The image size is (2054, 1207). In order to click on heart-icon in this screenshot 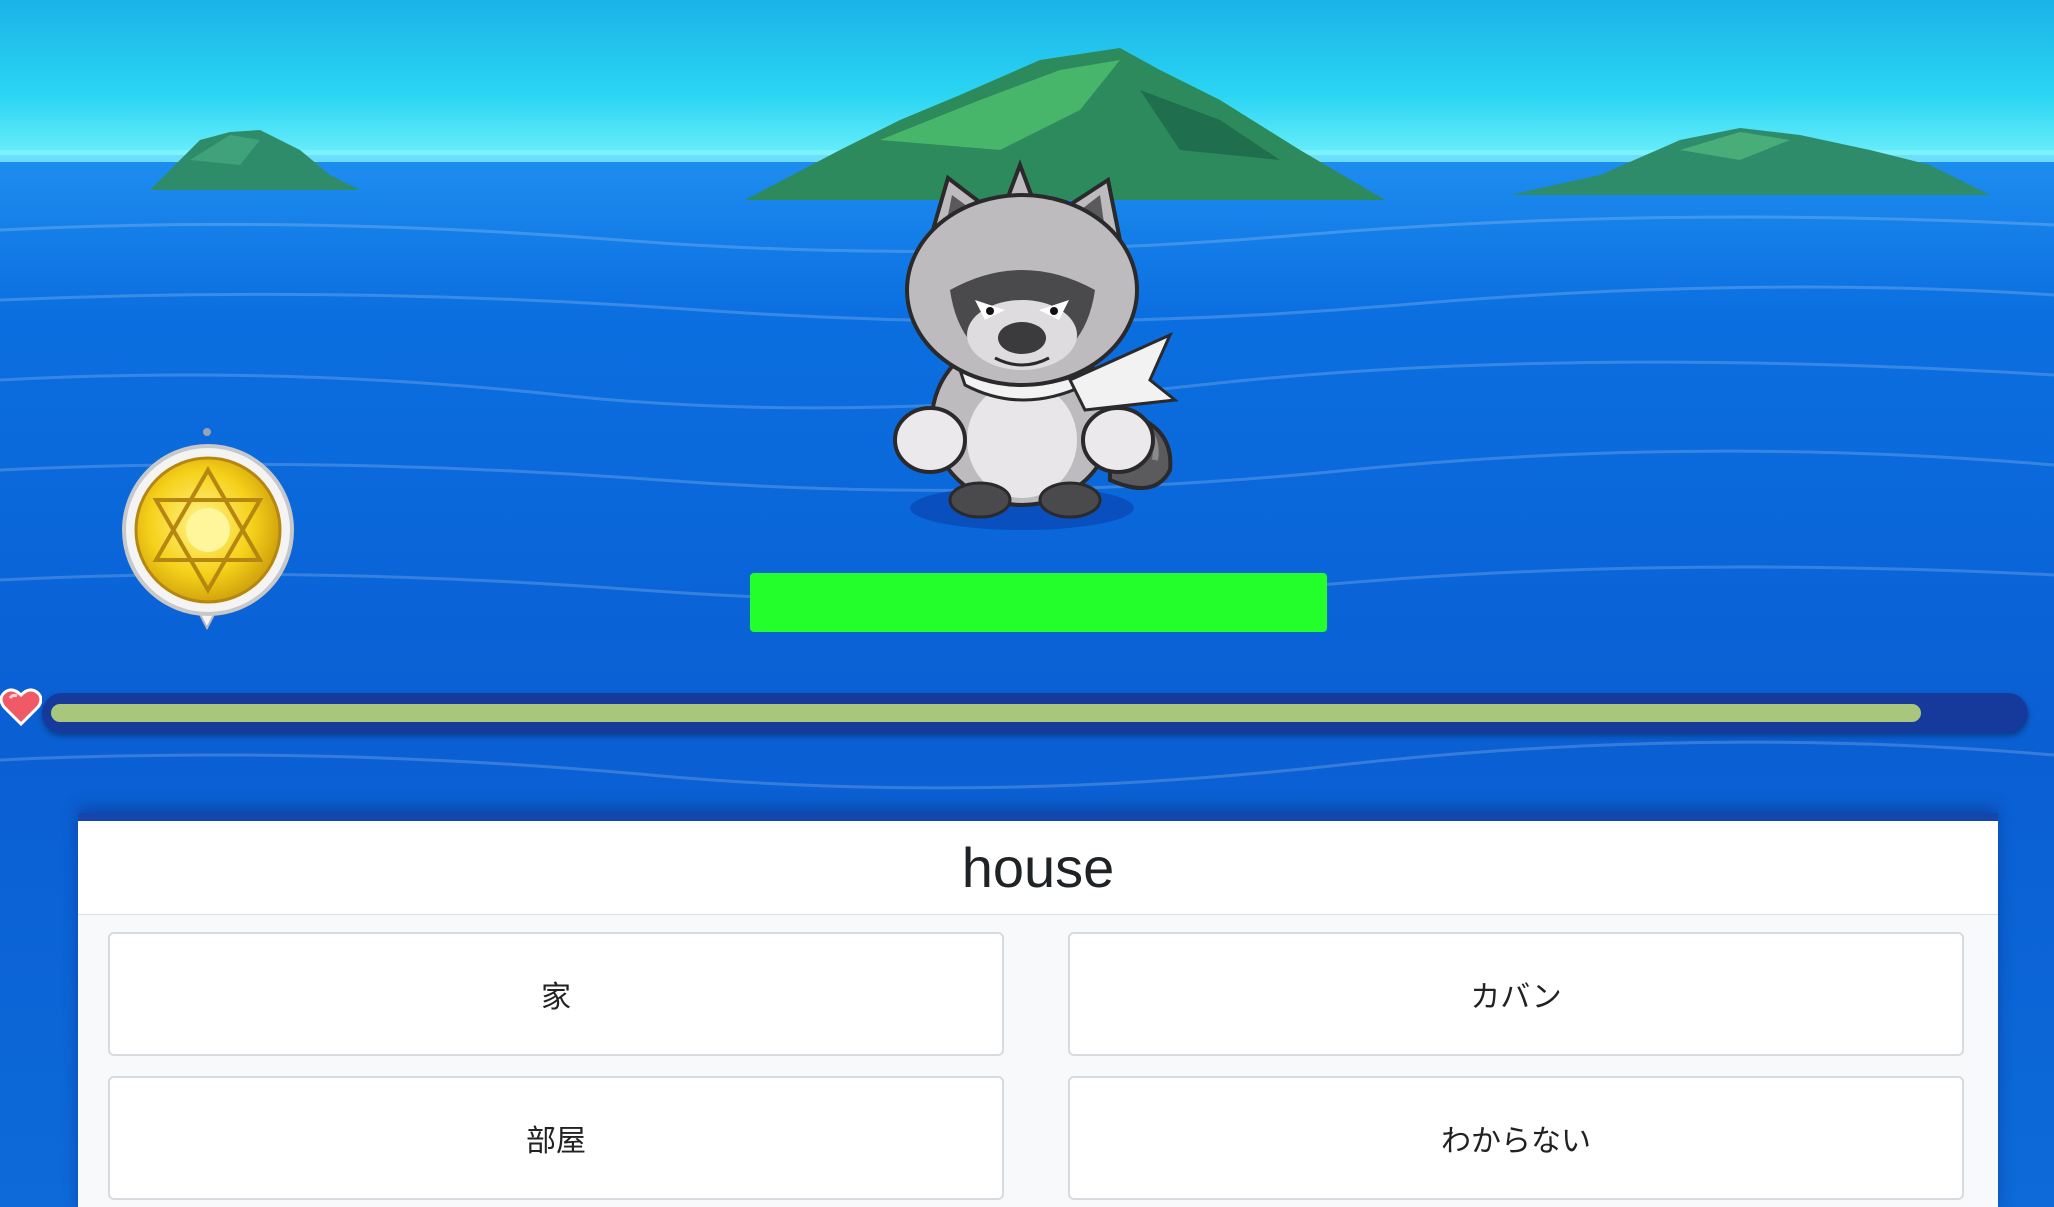, I will do `click(21, 707)`.